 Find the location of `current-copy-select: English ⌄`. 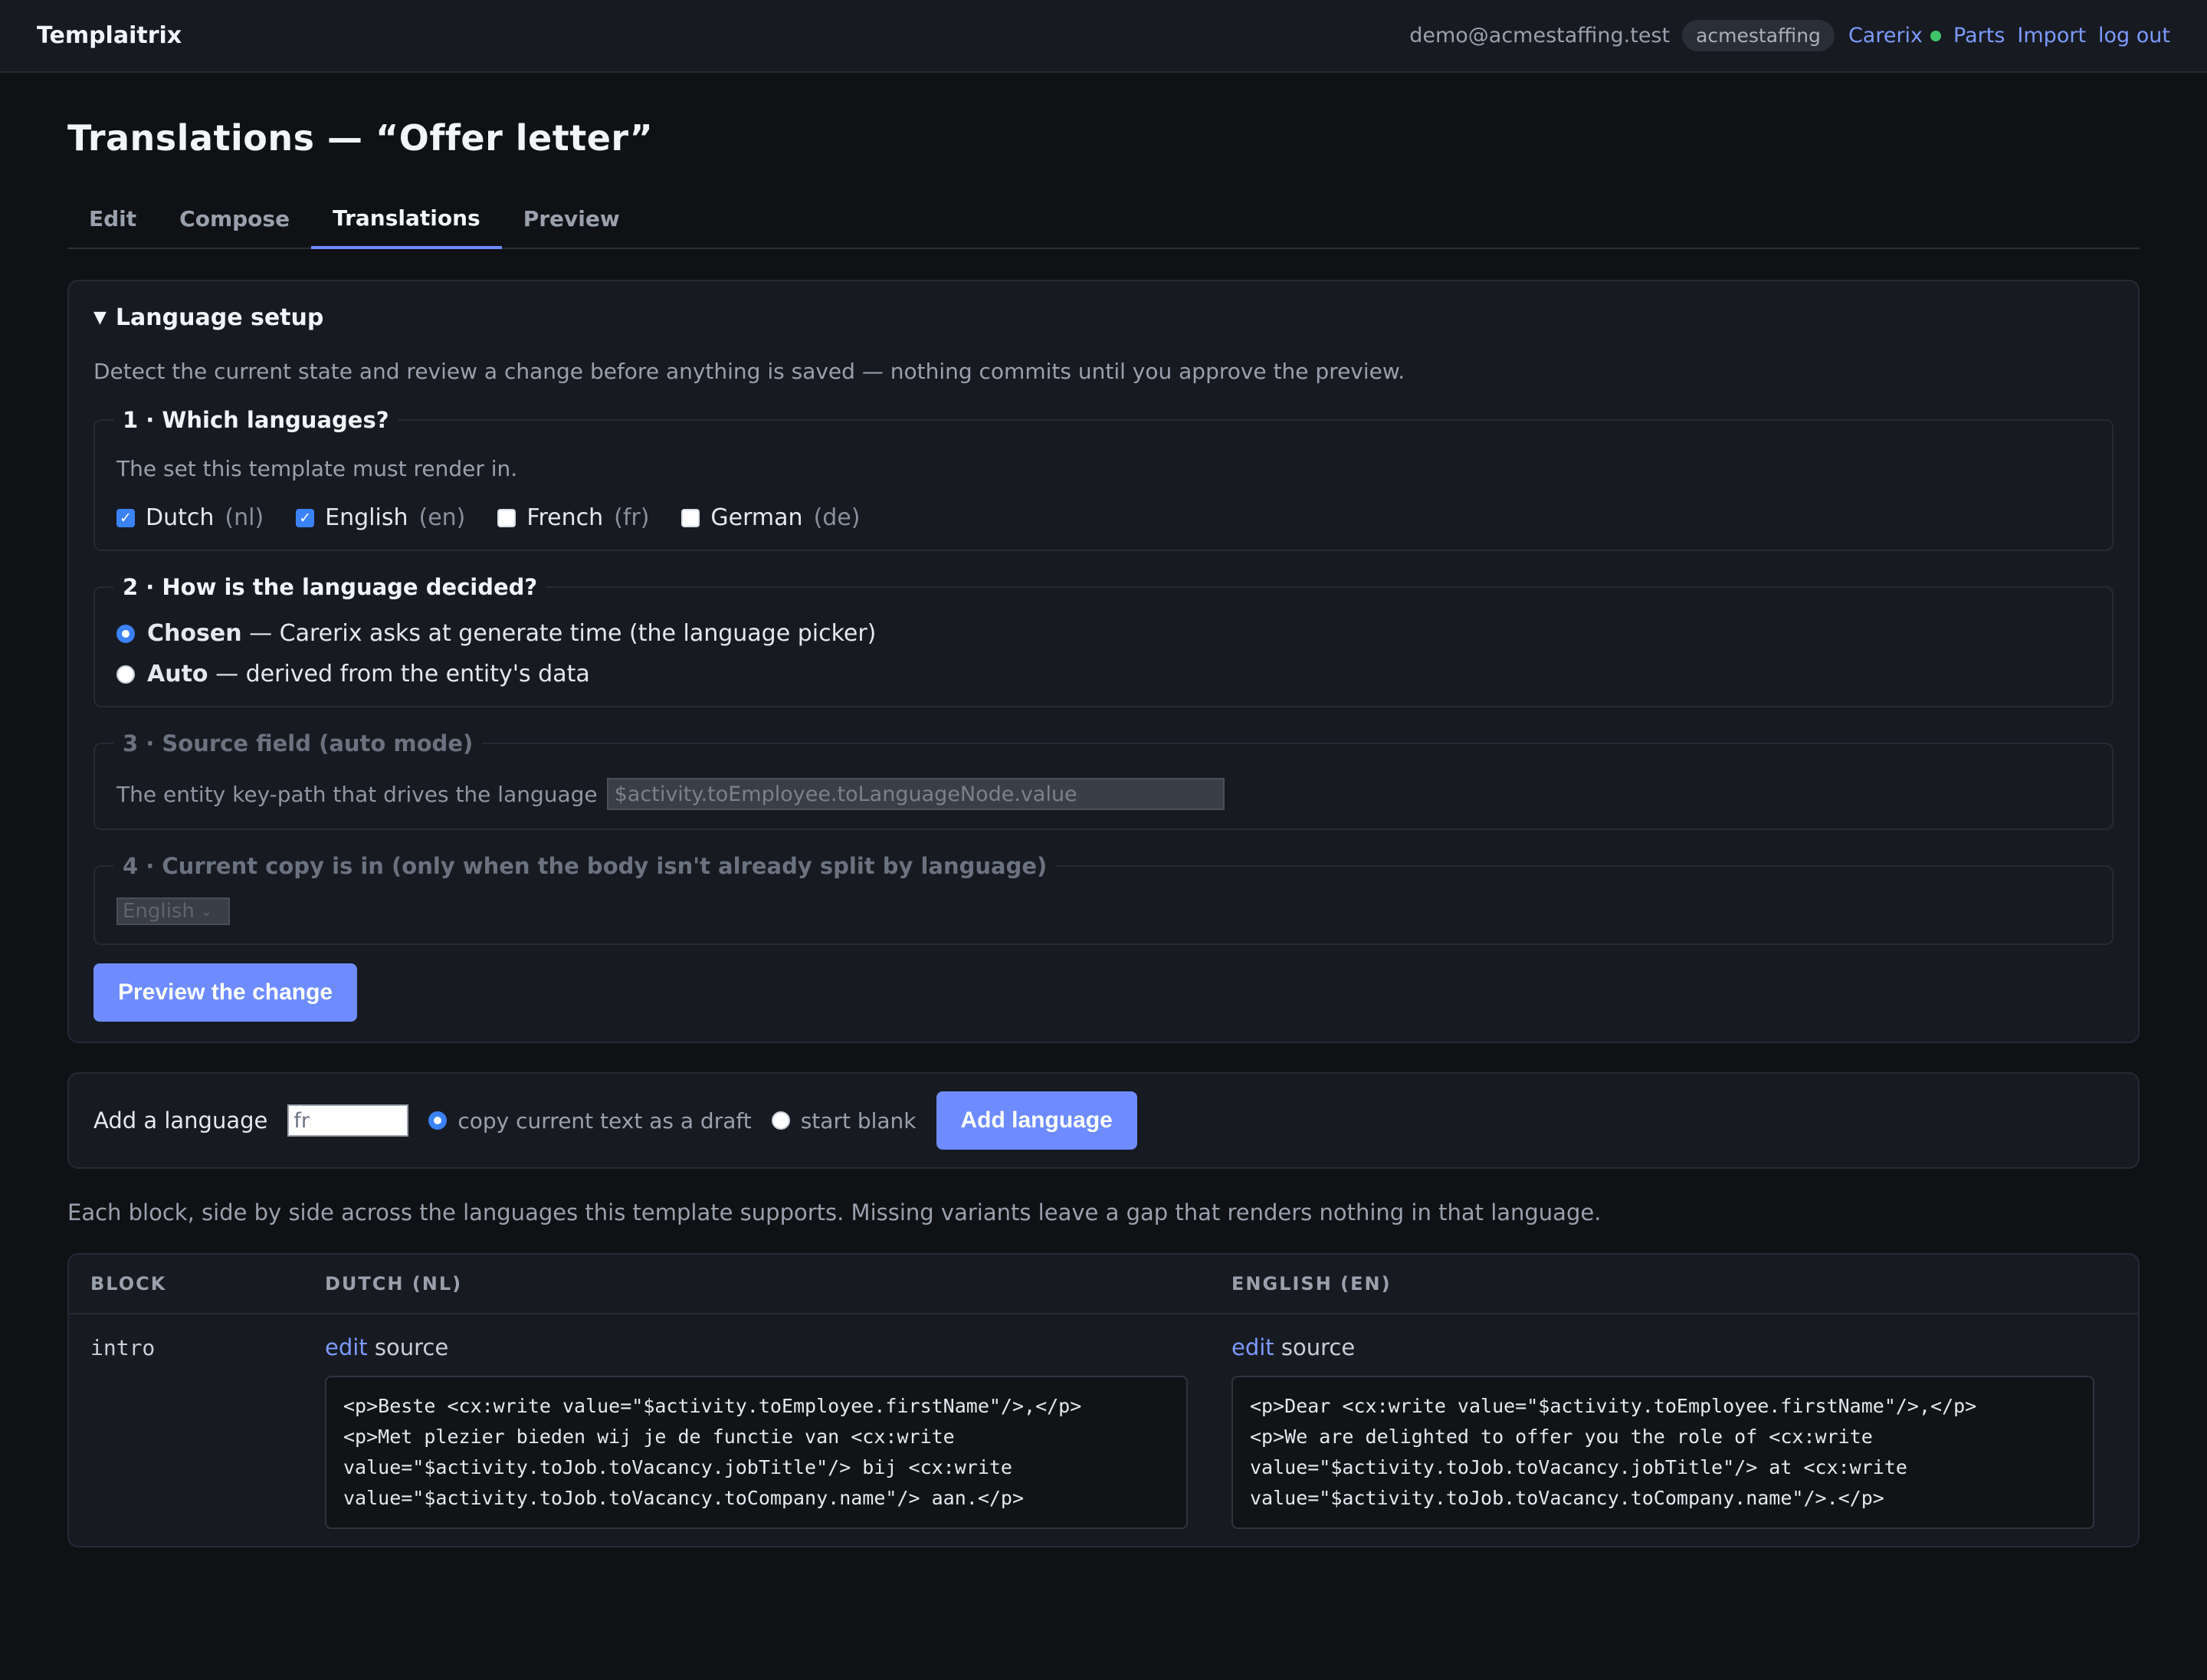

current-copy-select: English ⌄ is located at coordinates (173, 911).